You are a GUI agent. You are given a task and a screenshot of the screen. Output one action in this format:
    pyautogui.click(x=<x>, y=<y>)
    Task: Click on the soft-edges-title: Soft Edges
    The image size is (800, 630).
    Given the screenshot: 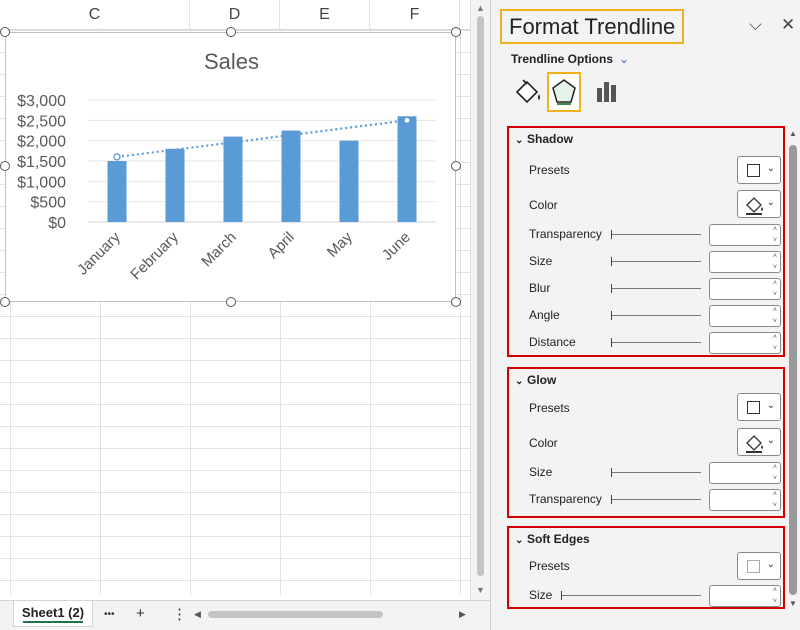 What is the action you would take?
    pyautogui.click(x=558, y=539)
    